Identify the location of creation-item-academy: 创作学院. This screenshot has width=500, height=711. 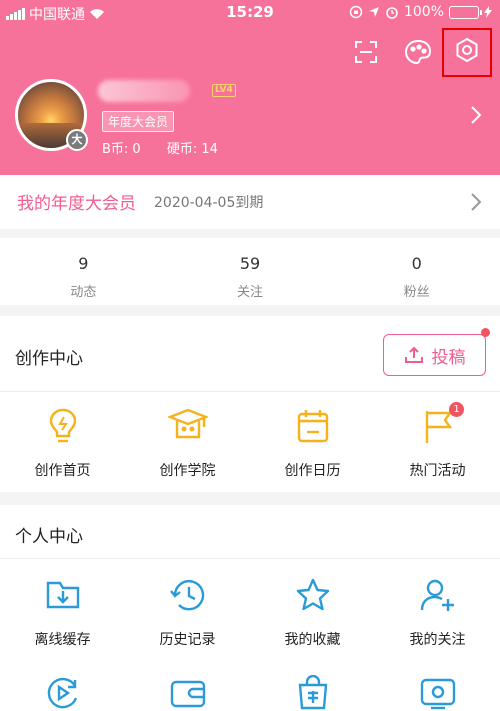
(187, 443).